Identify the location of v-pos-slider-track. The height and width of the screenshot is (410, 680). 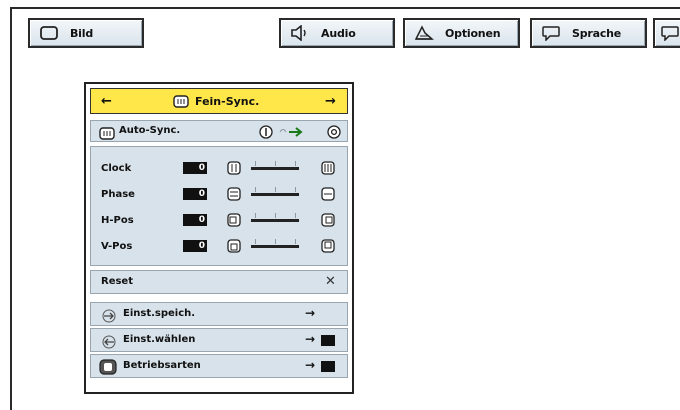
(275, 243).